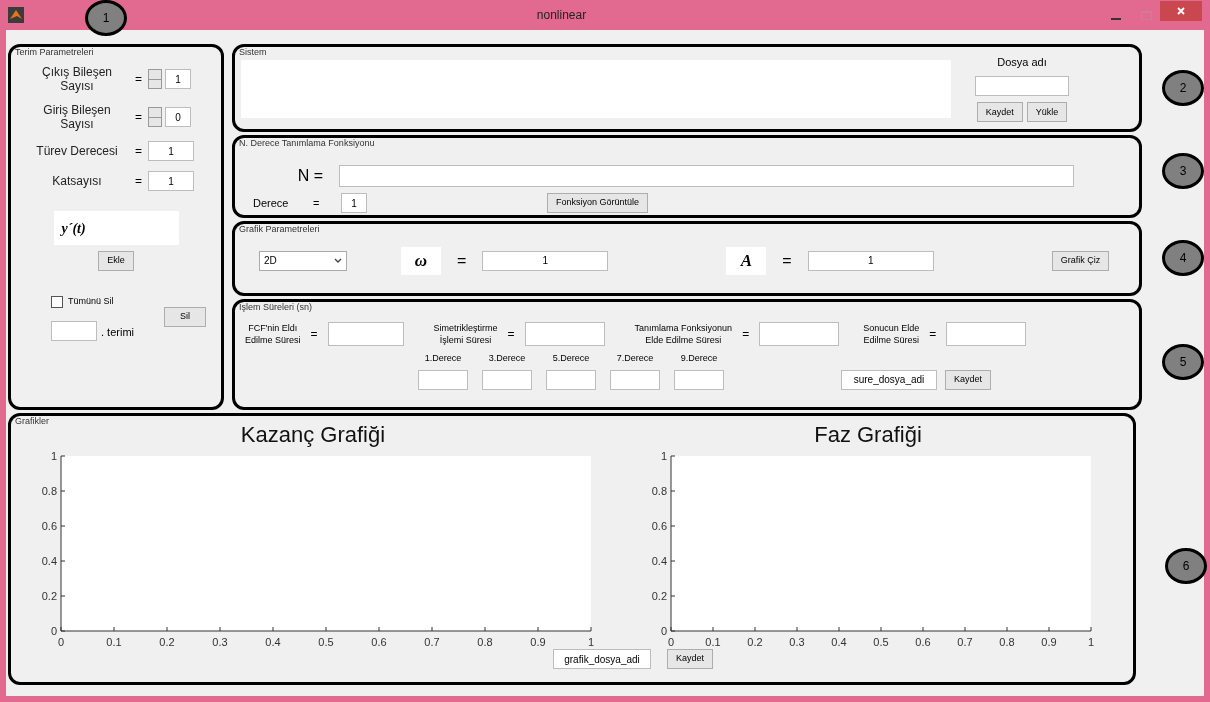  What do you see at coordinates (571, 358) in the screenshot?
I see `degree-label: 5.Derece` at bounding box center [571, 358].